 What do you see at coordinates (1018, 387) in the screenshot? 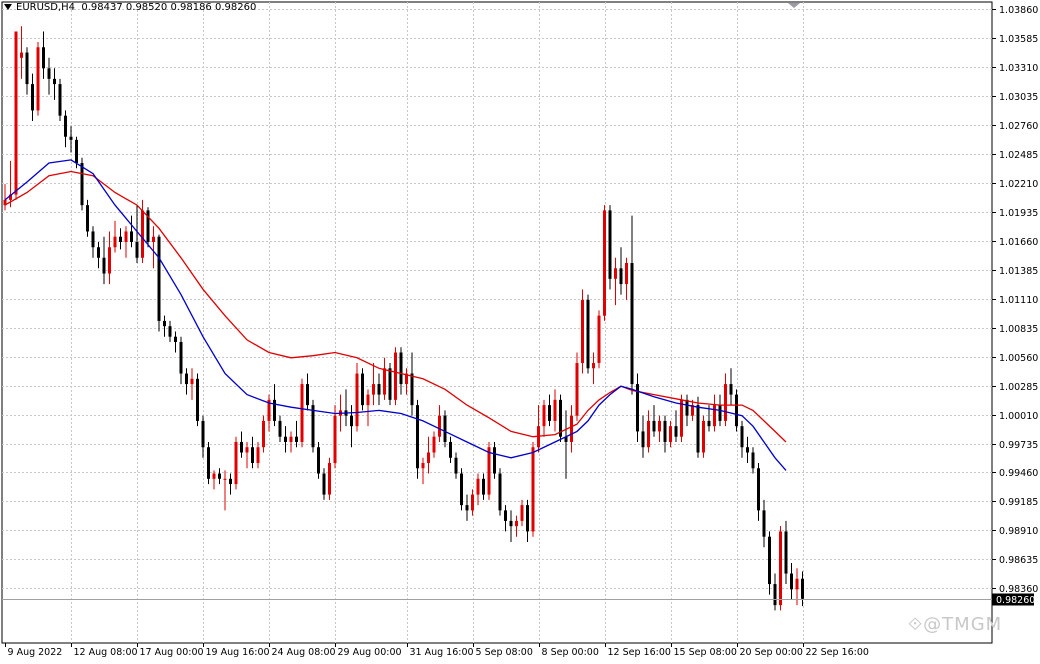
I see `y-tick-label: 1.00285` at bounding box center [1018, 387].